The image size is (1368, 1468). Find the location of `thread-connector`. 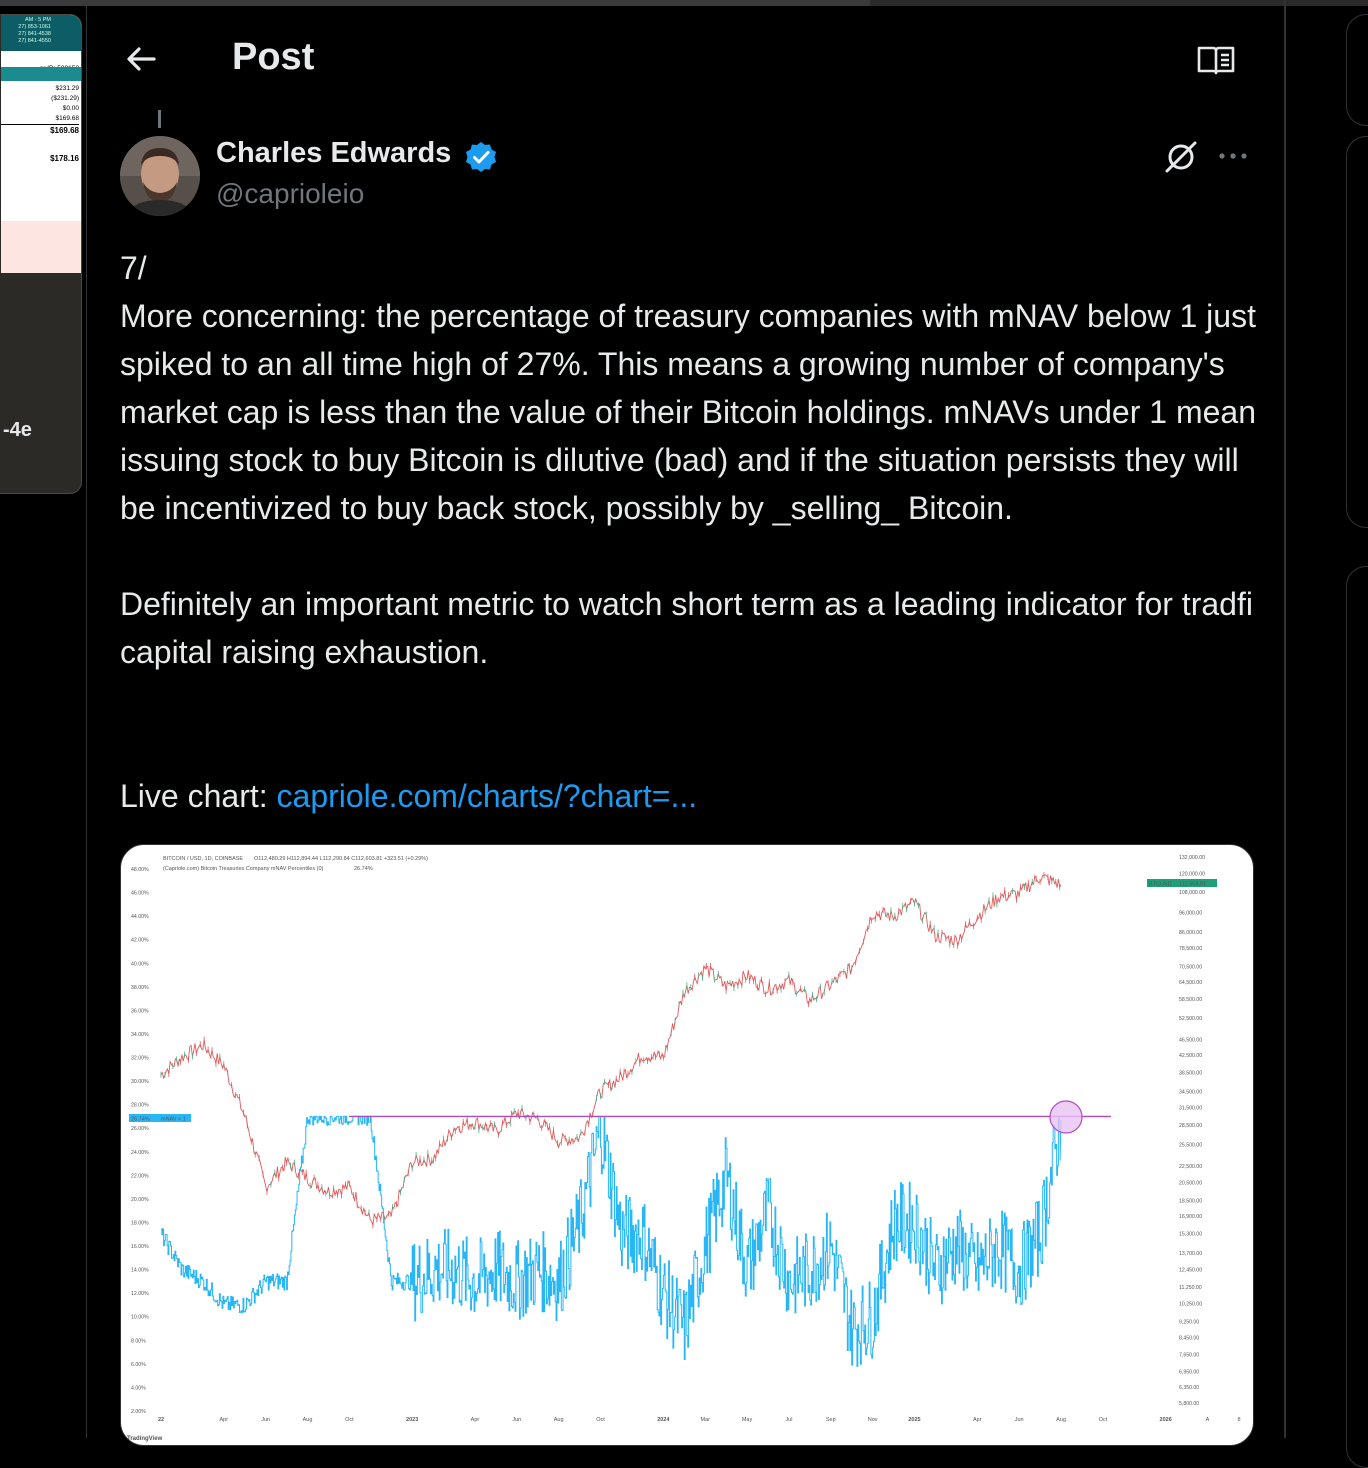

thread-connector is located at coordinates (159, 119).